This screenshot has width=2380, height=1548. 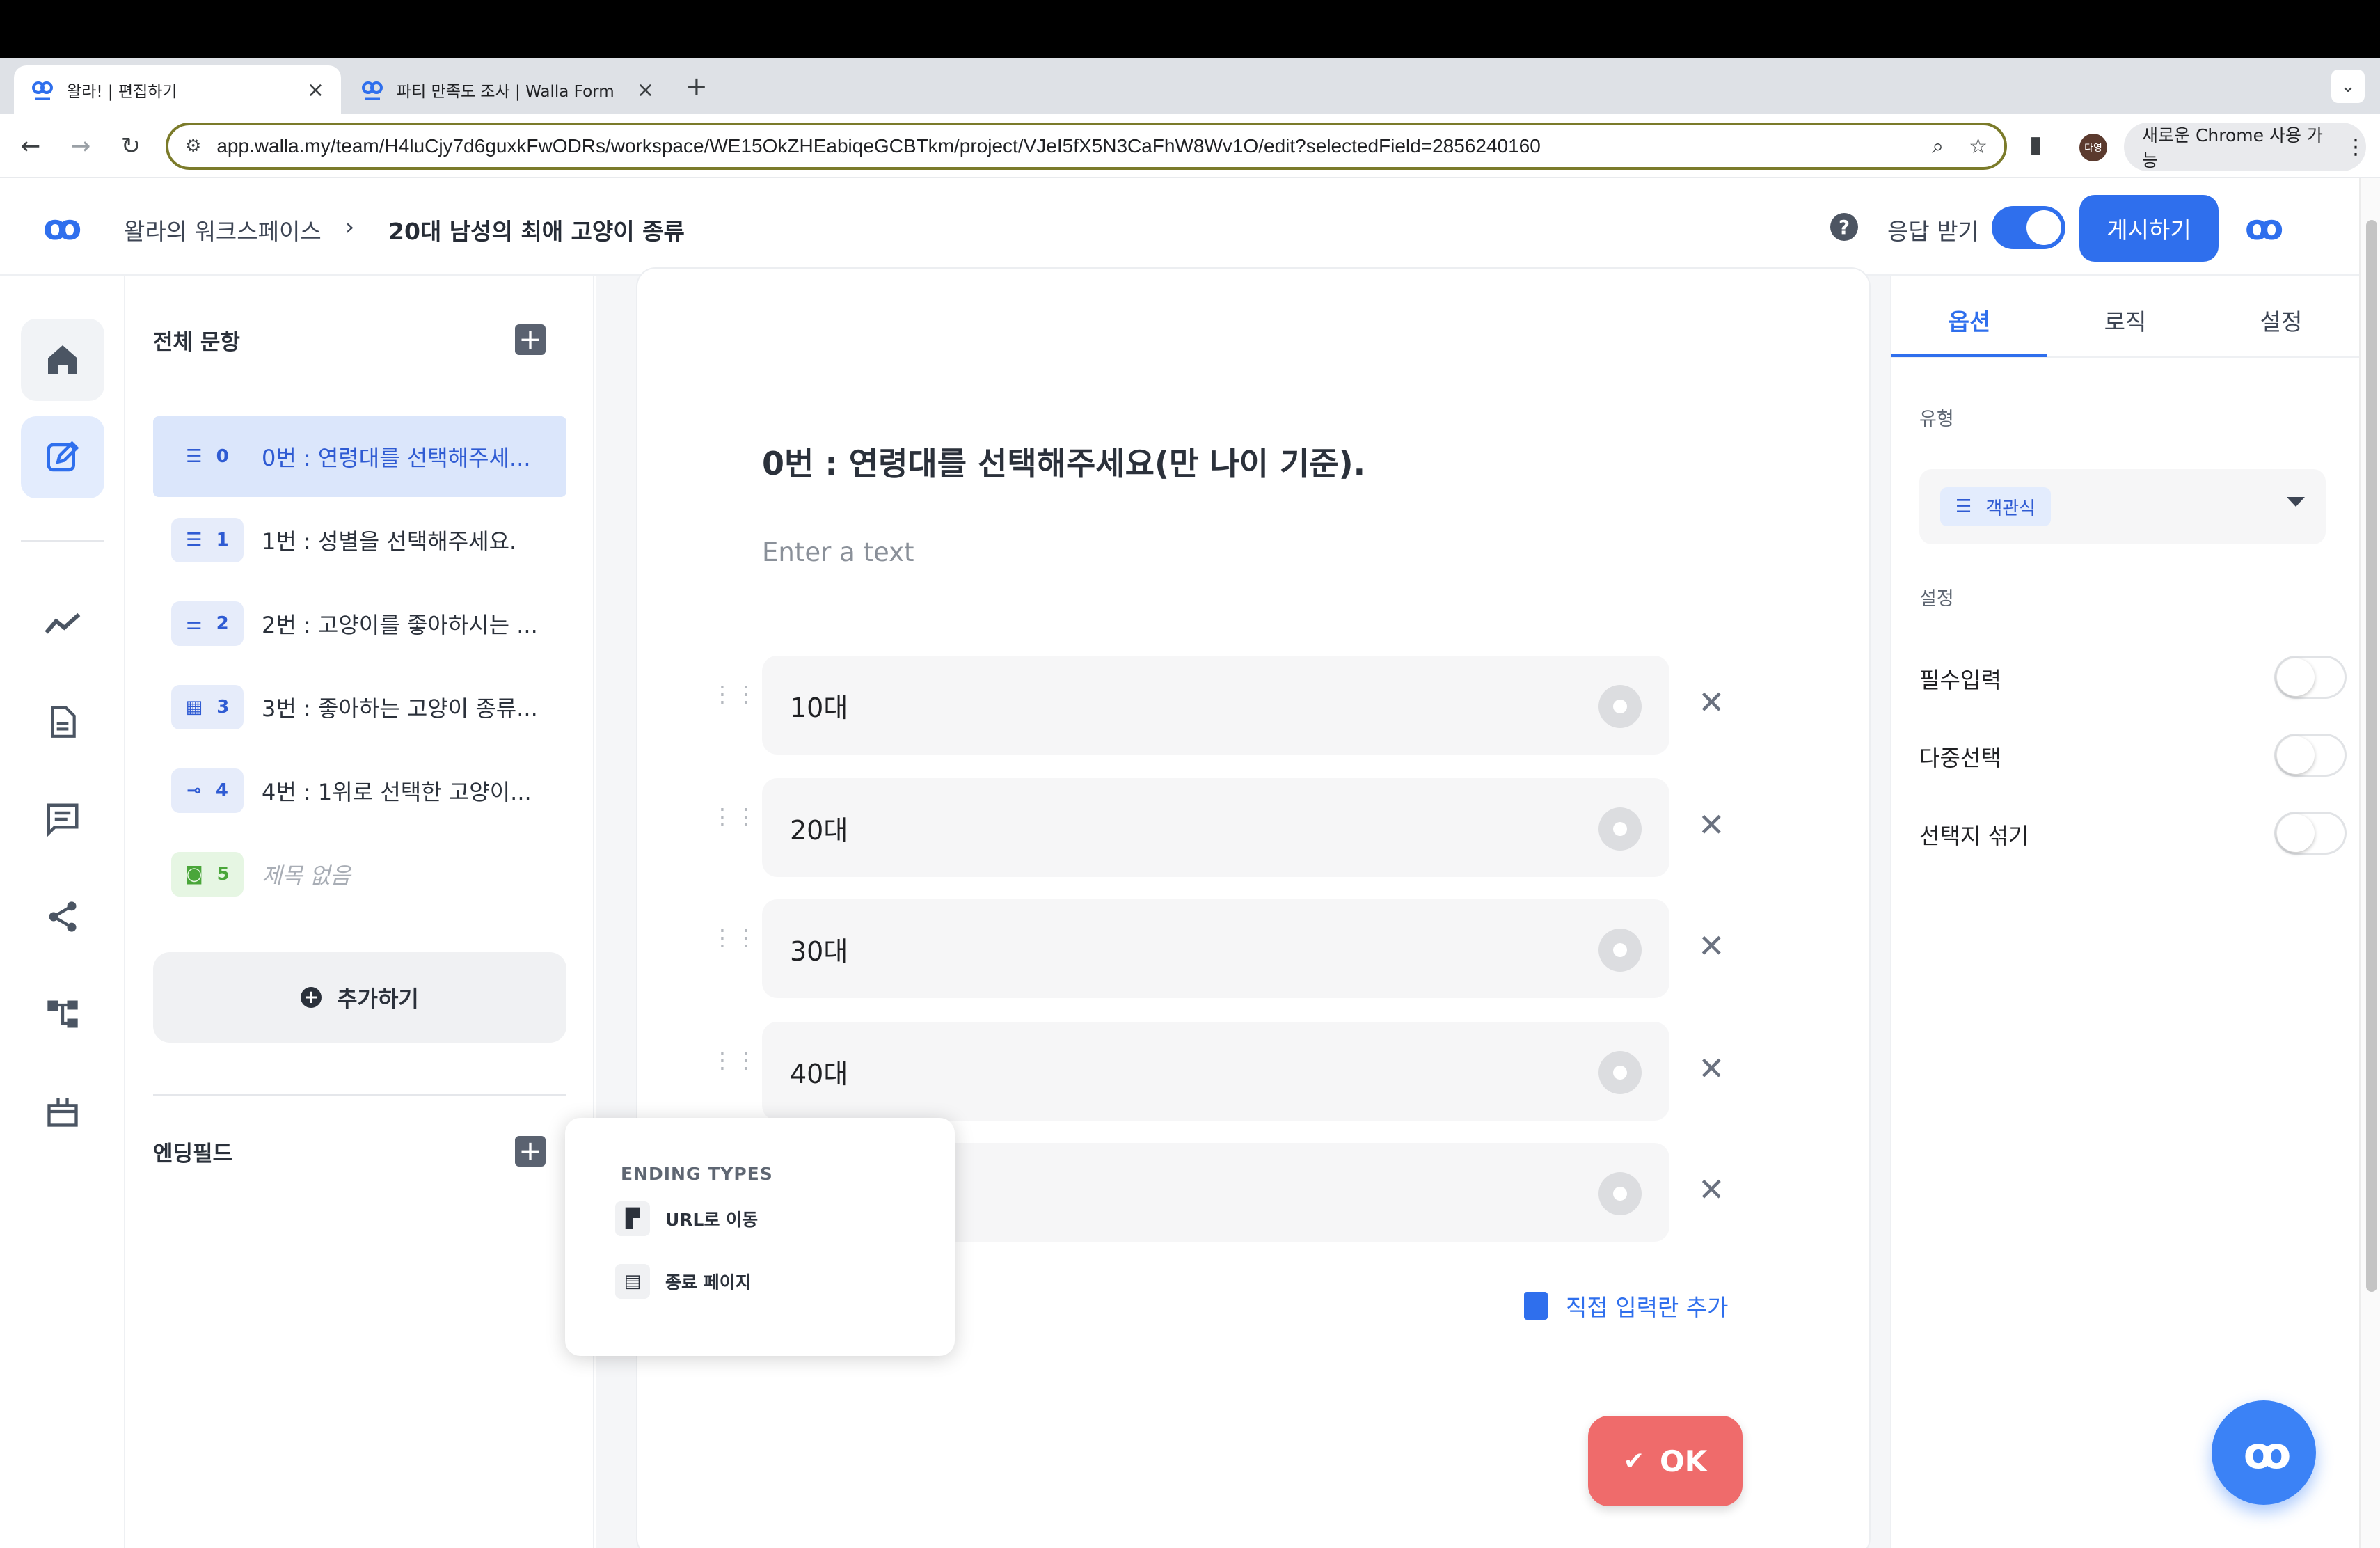 What do you see at coordinates (838, 552) in the screenshot?
I see `question-description-input: Enter a text` at bounding box center [838, 552].